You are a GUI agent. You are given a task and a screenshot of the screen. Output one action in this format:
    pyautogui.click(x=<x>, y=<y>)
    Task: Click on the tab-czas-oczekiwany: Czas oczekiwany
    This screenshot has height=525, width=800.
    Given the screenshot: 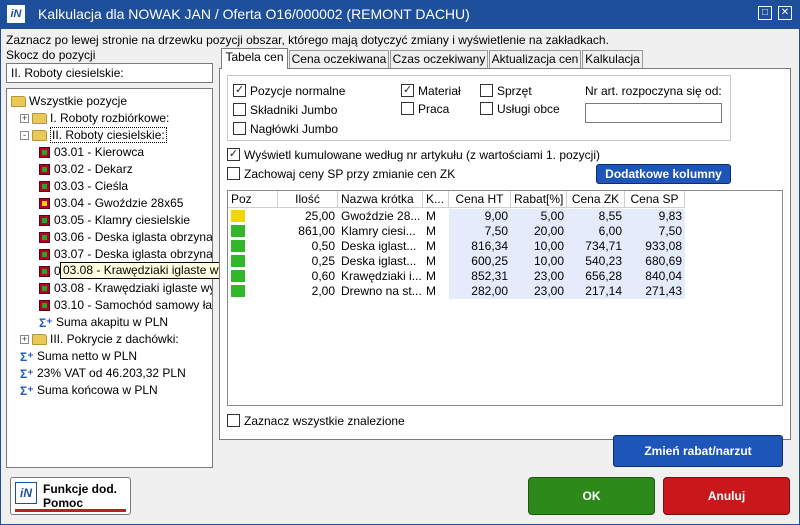 What is the action you would take?
    pyautogui.click(x=439, y=59)
    